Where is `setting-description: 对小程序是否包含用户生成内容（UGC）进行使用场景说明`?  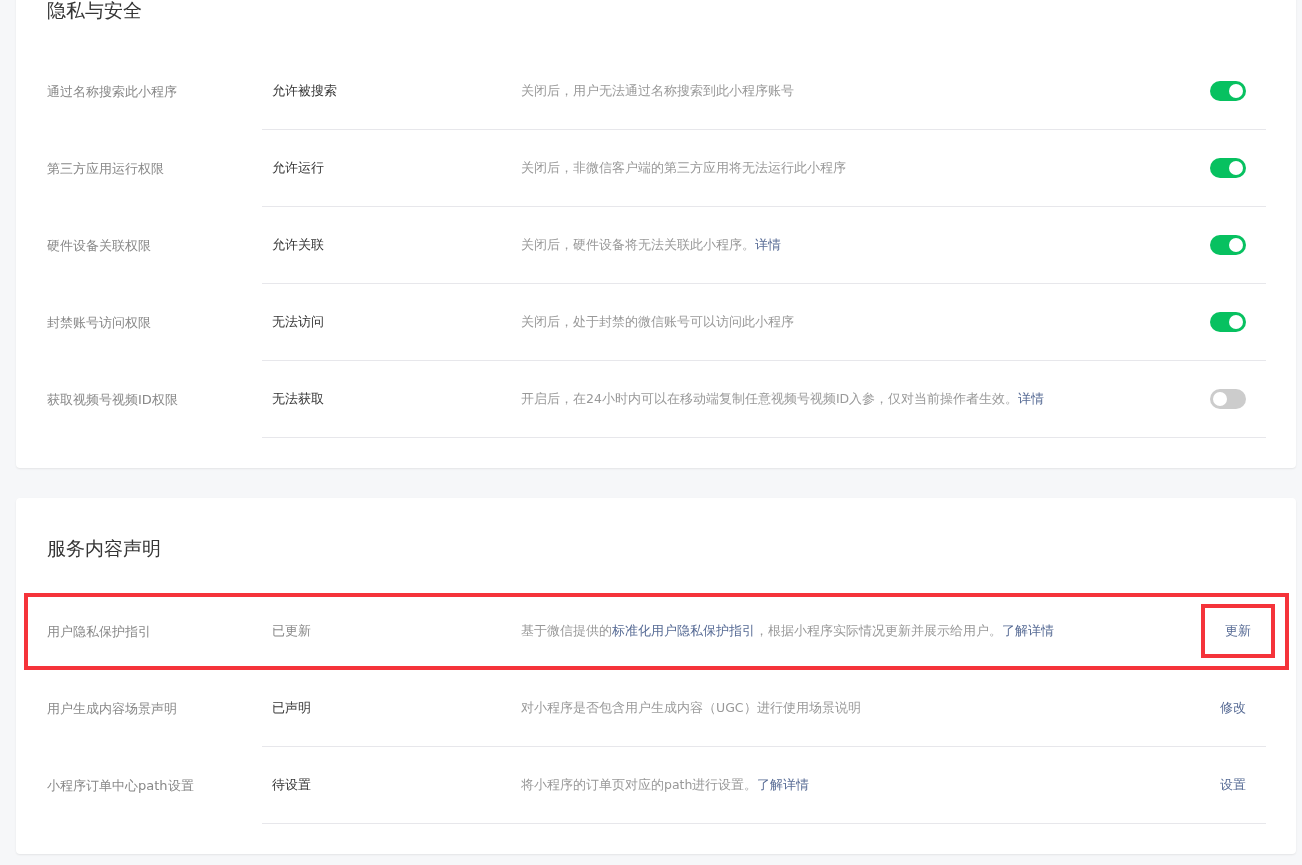 setting-description: 对小程序是否包含用户生成内容（UGC）进行使用场景说明 is located at coordinates (691, 708).